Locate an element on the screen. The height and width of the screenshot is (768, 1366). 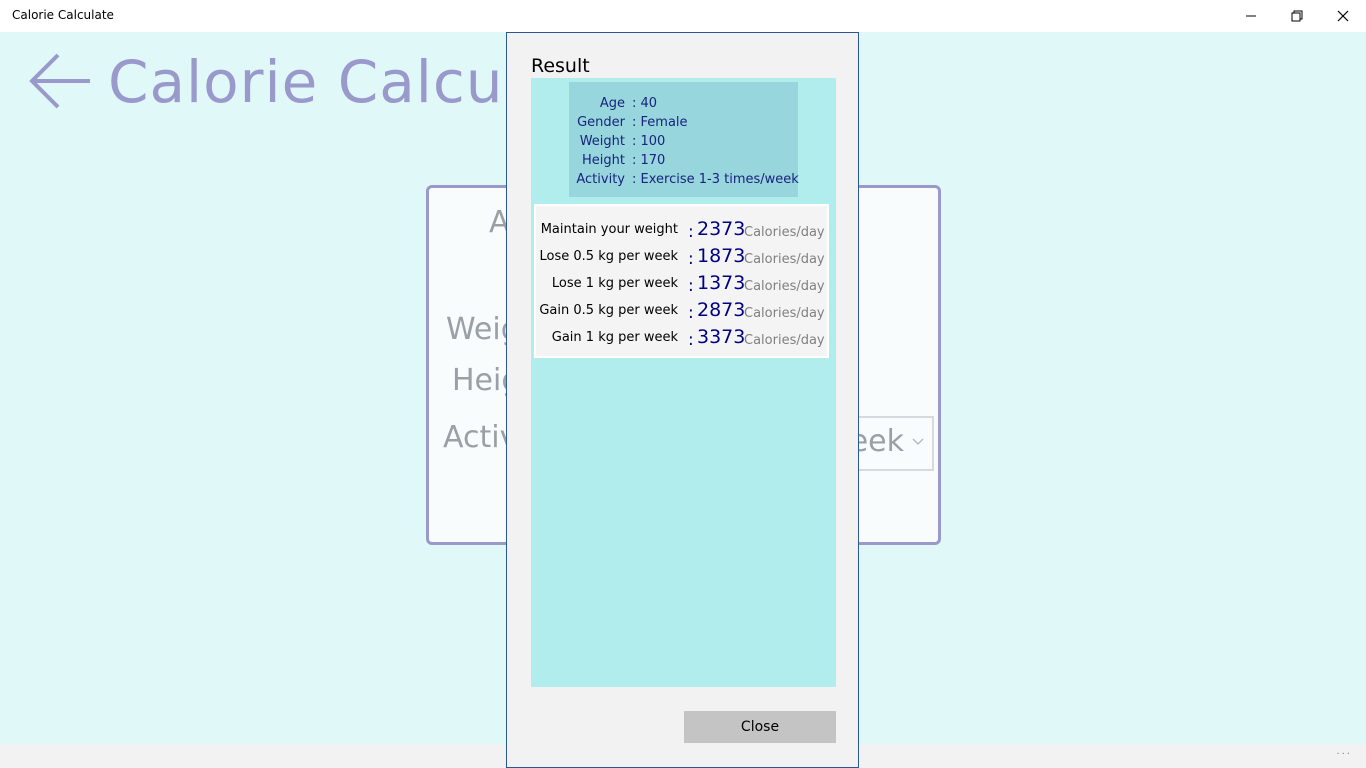
minimize-icon is located at coordinates (1251, 16).